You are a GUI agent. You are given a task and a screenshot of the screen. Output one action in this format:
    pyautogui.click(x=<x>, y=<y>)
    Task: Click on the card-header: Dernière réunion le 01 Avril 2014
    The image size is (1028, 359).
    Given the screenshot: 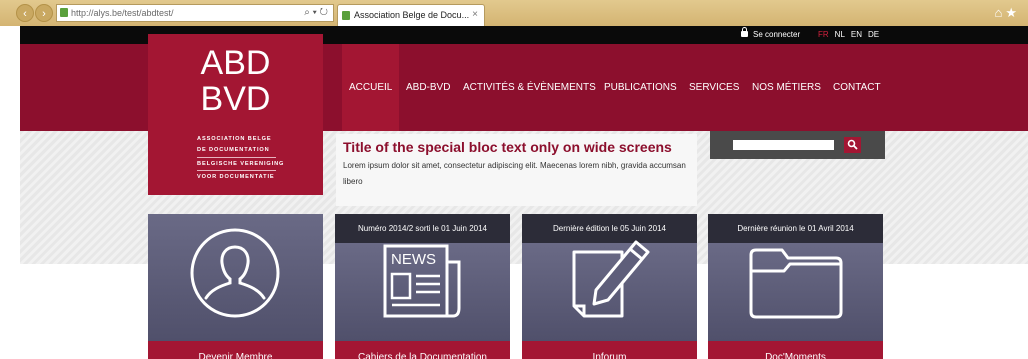 What is the action you would take?
    pyautogui.click(x=795, y=228)
    